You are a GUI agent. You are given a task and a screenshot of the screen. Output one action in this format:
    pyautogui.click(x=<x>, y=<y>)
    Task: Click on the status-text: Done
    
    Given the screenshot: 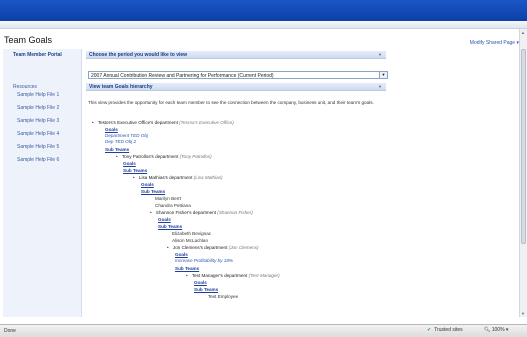 What is the action you would take?
    pyautogui.click(x=10, y=331)
    